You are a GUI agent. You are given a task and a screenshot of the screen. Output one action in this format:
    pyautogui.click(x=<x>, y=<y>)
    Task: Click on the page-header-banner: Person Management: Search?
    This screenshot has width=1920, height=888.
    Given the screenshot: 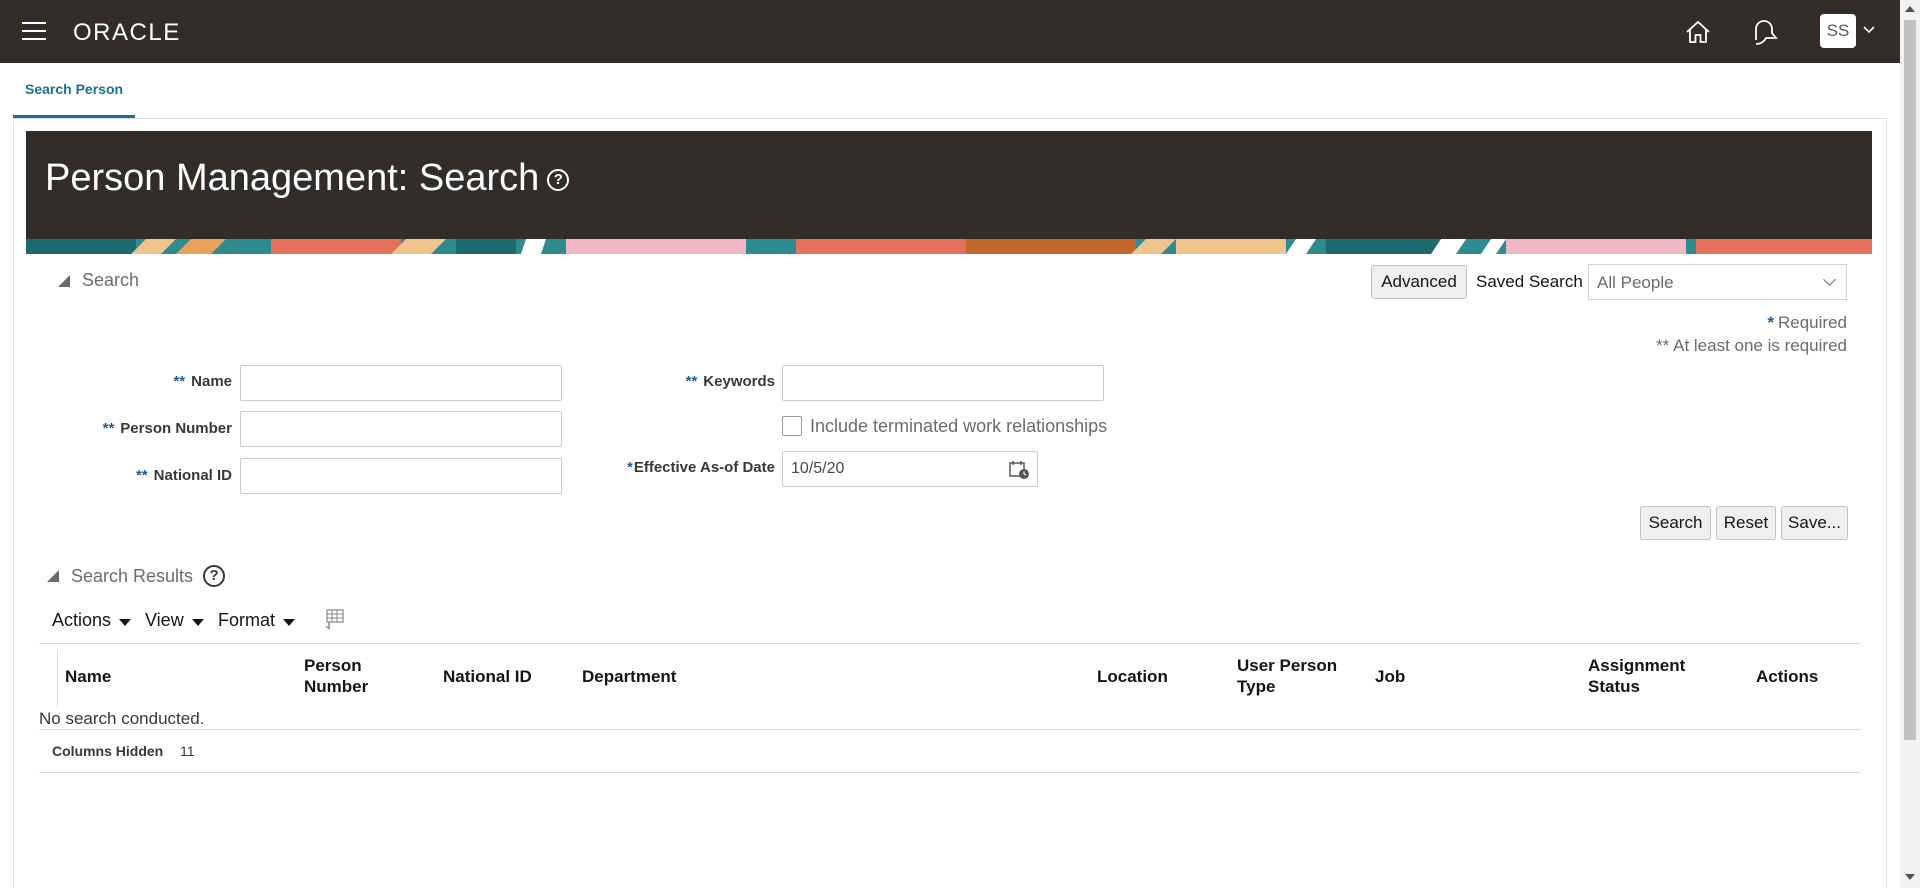 What is the action you would take?
    pyautogui.click(x=949, y=192)
    